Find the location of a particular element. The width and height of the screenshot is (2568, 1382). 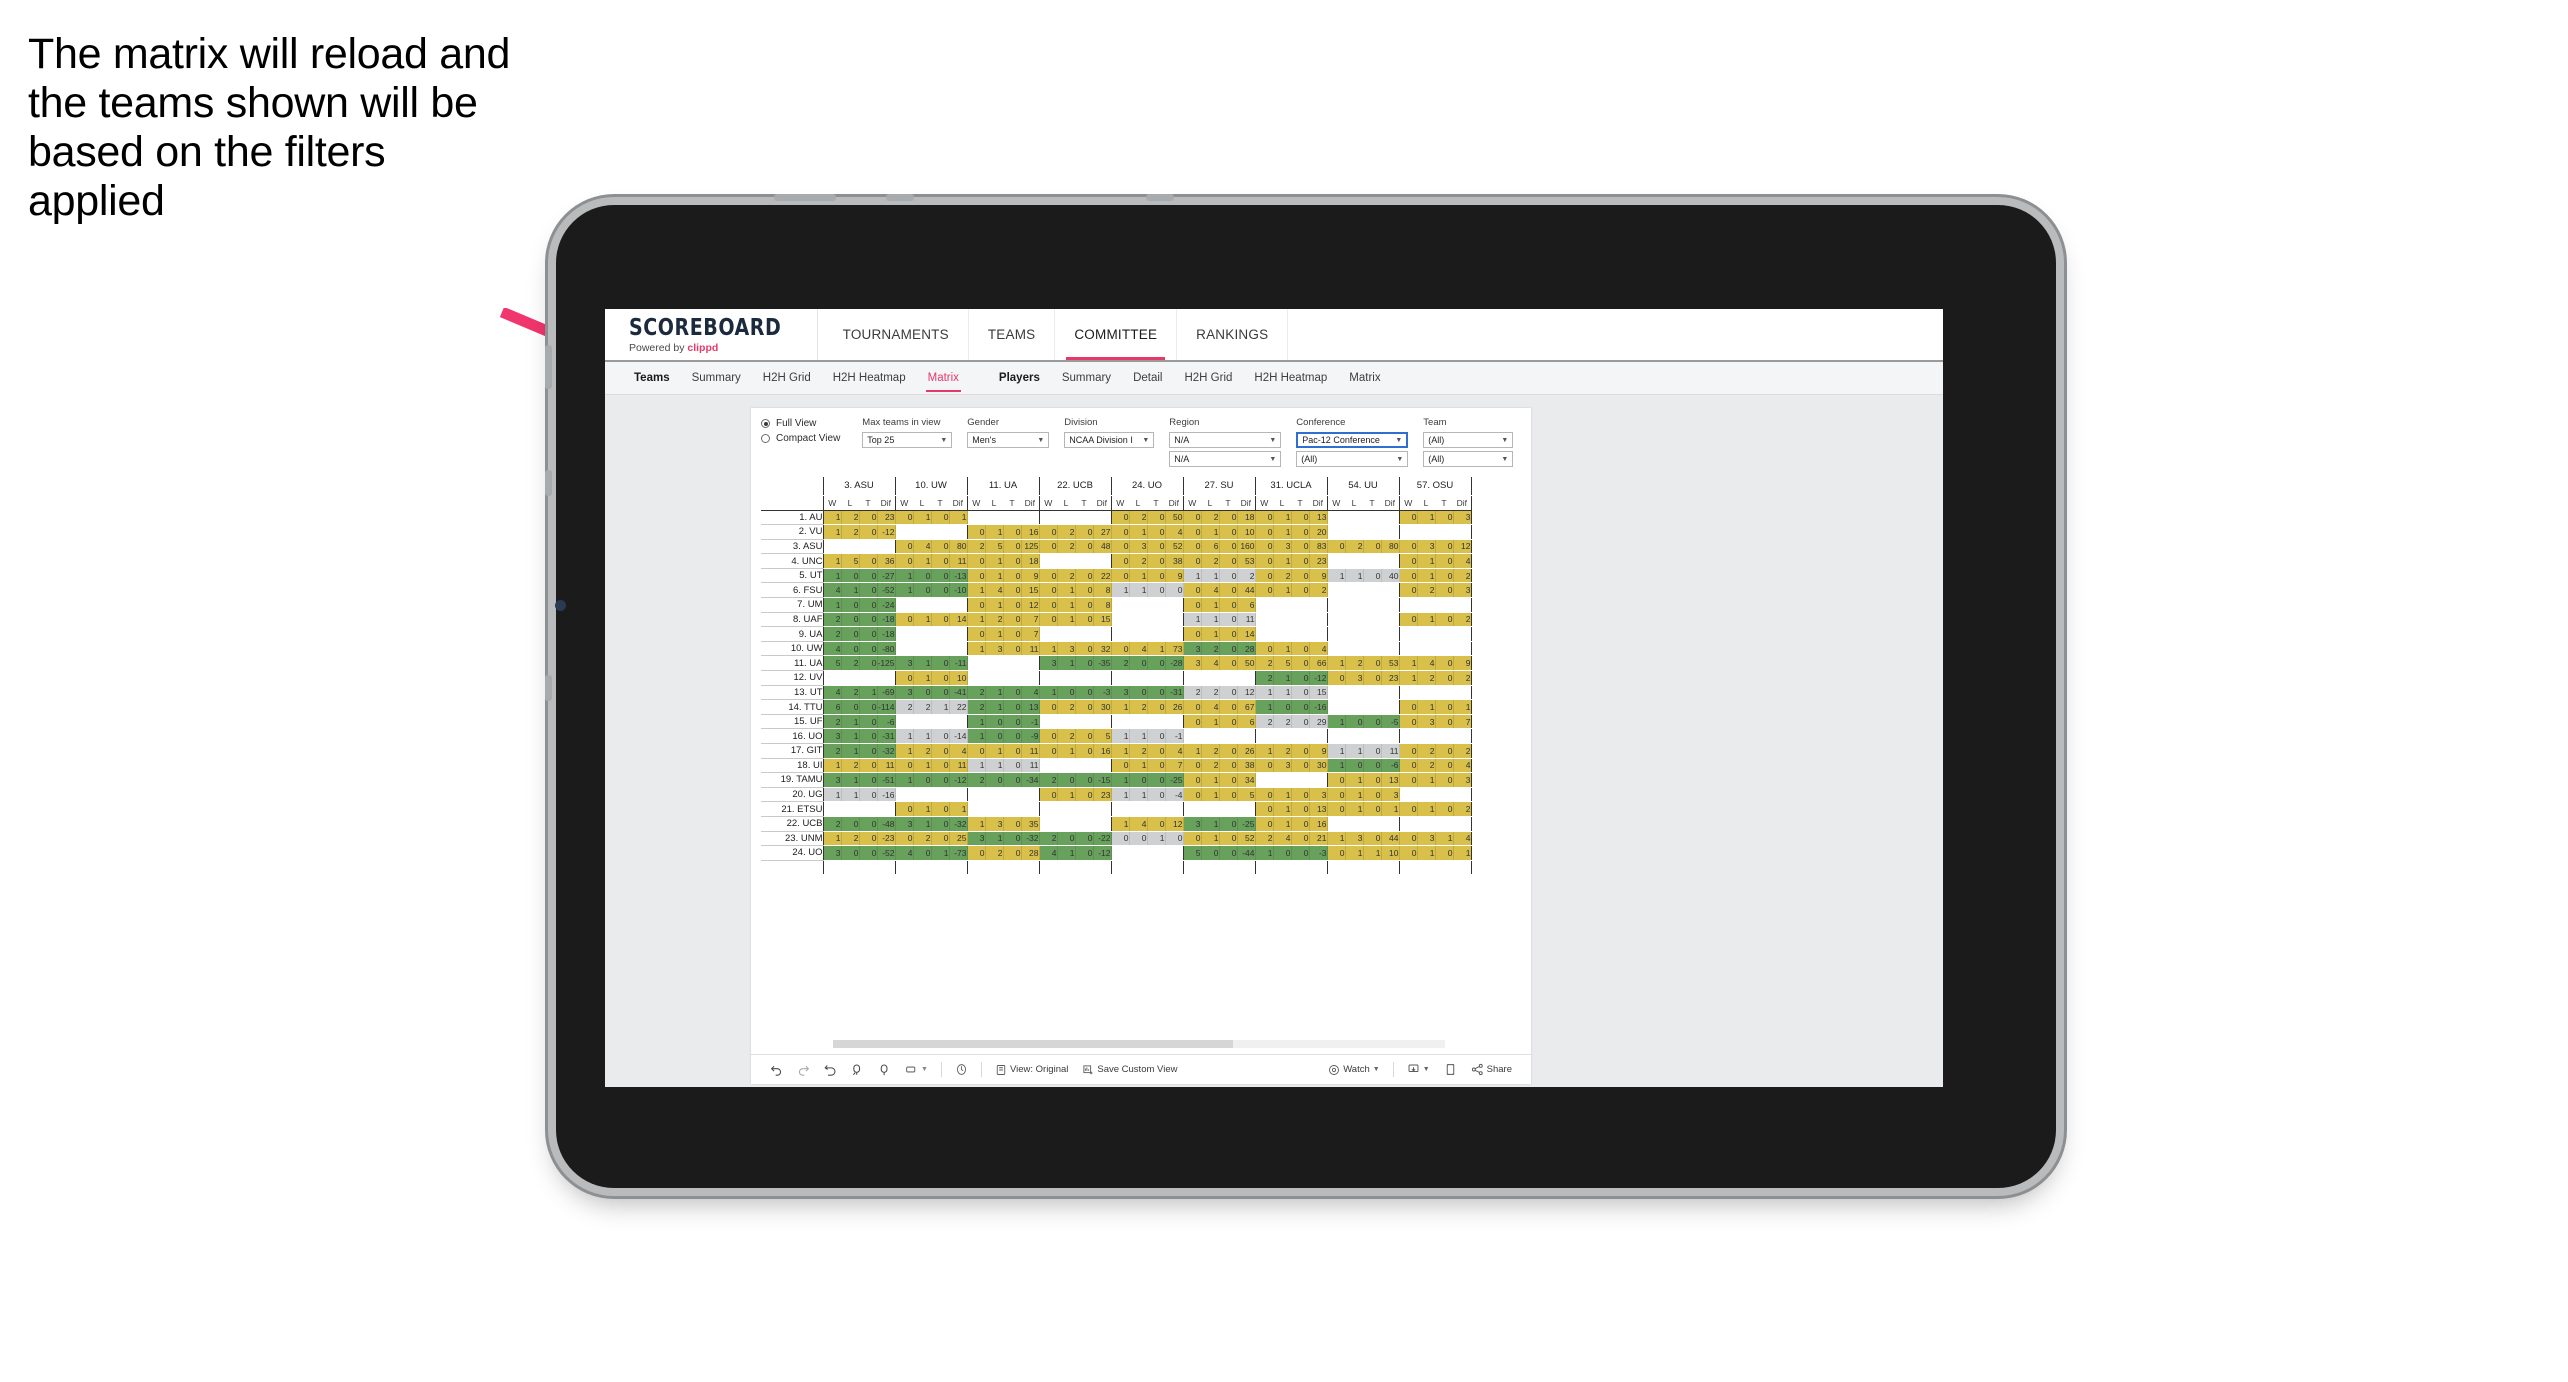

matrix-cell: -5 is located at coordinates (1390, 722).